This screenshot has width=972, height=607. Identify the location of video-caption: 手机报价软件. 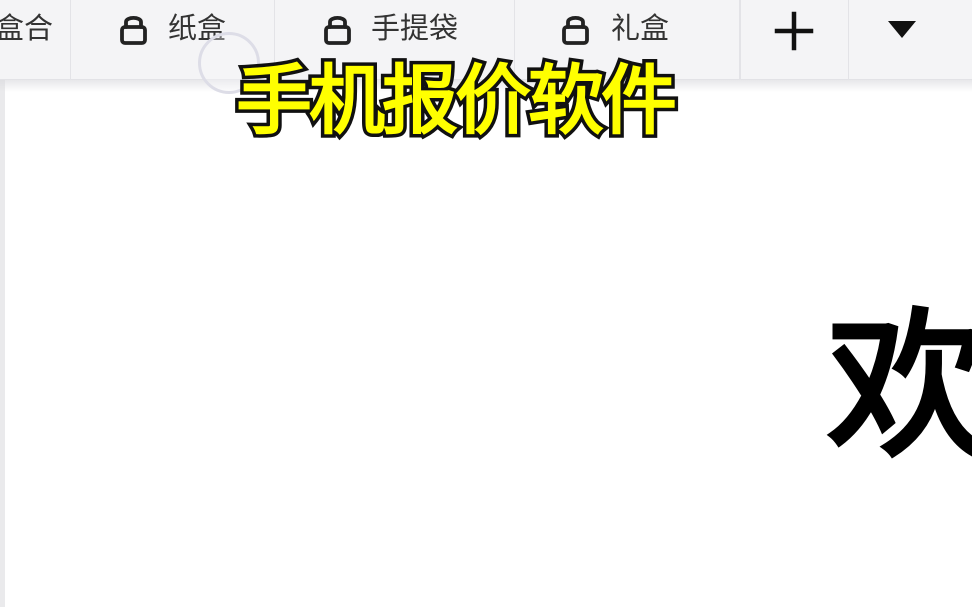
(457, 101).